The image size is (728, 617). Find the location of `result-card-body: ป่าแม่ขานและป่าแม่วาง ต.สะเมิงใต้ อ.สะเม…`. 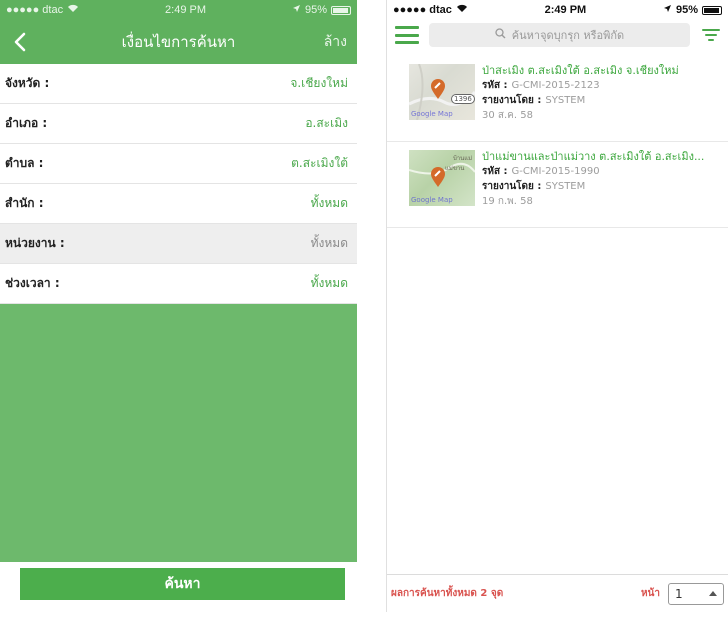

result-card-body: ป่าแม่ขานและป่าแม่วาง ต.สะเมิงใต้ อ.สะเม… is located at coordinates (603, 185).